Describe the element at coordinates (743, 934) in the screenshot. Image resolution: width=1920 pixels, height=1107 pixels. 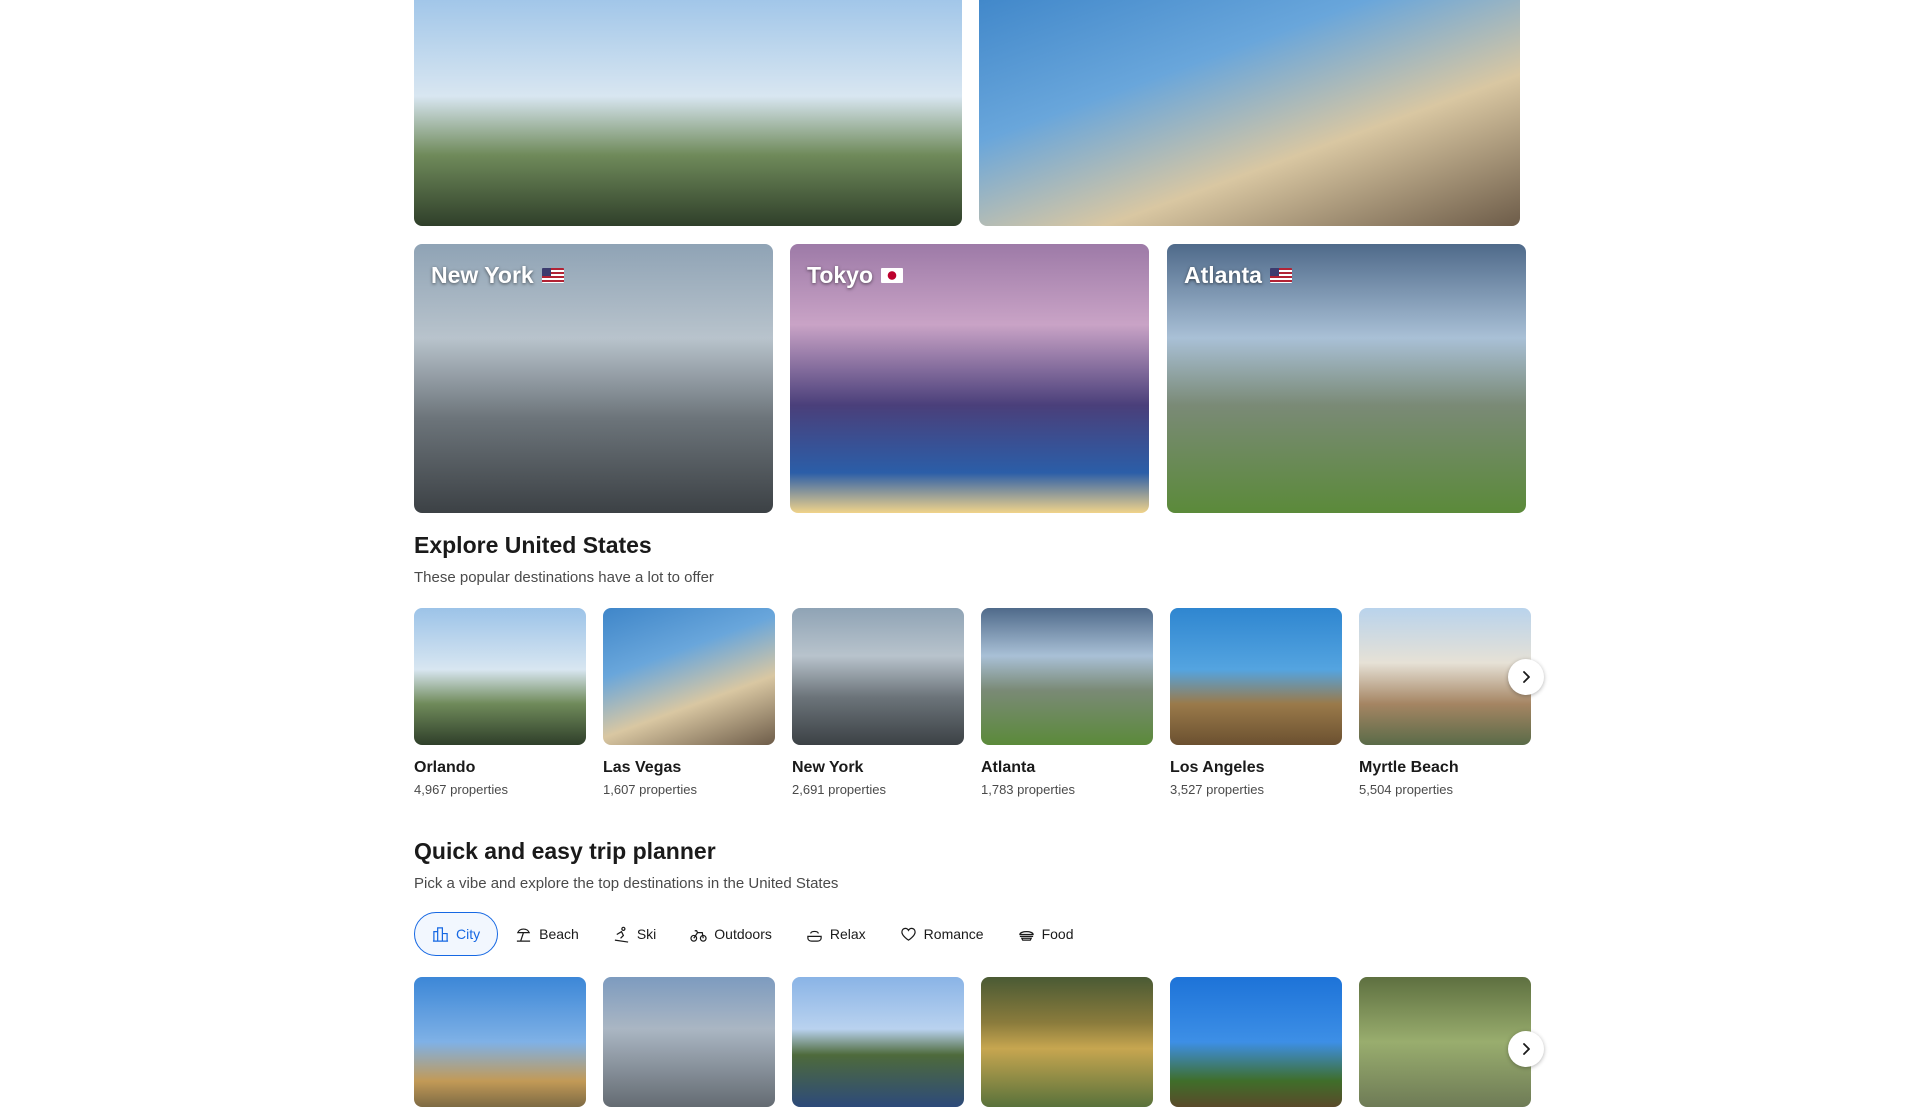
I see `chip-label: Outdoors` at that location.